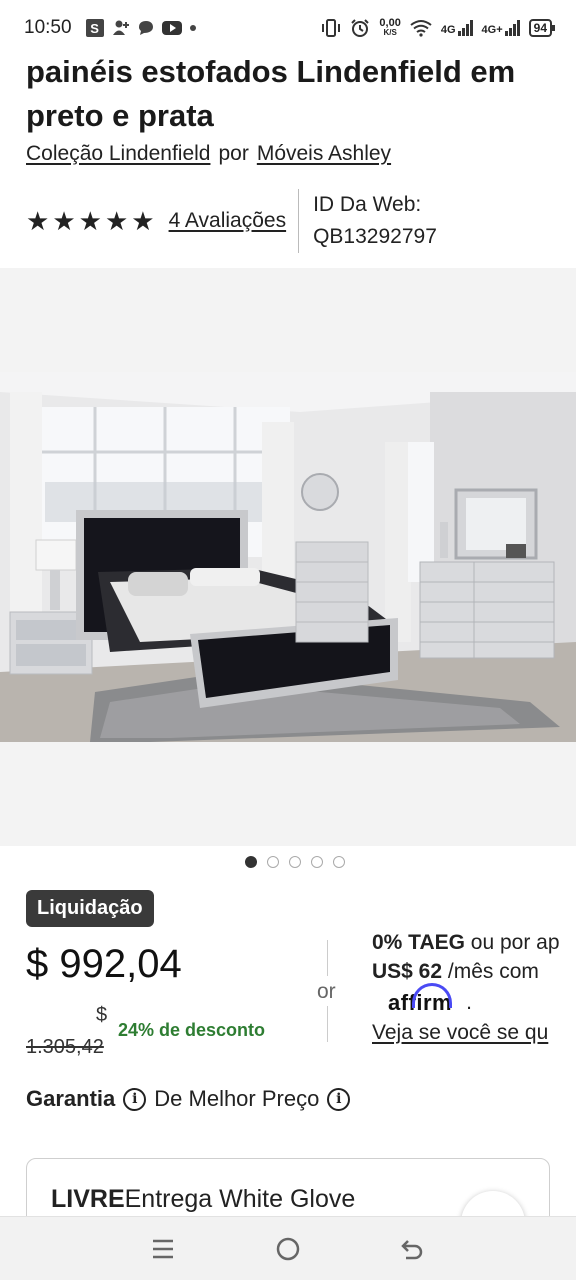 This screenshot has width=576, height=1280. Describe the element at coordinates (421, 28) in the screenshot. I see `wifi-icon` at that location.